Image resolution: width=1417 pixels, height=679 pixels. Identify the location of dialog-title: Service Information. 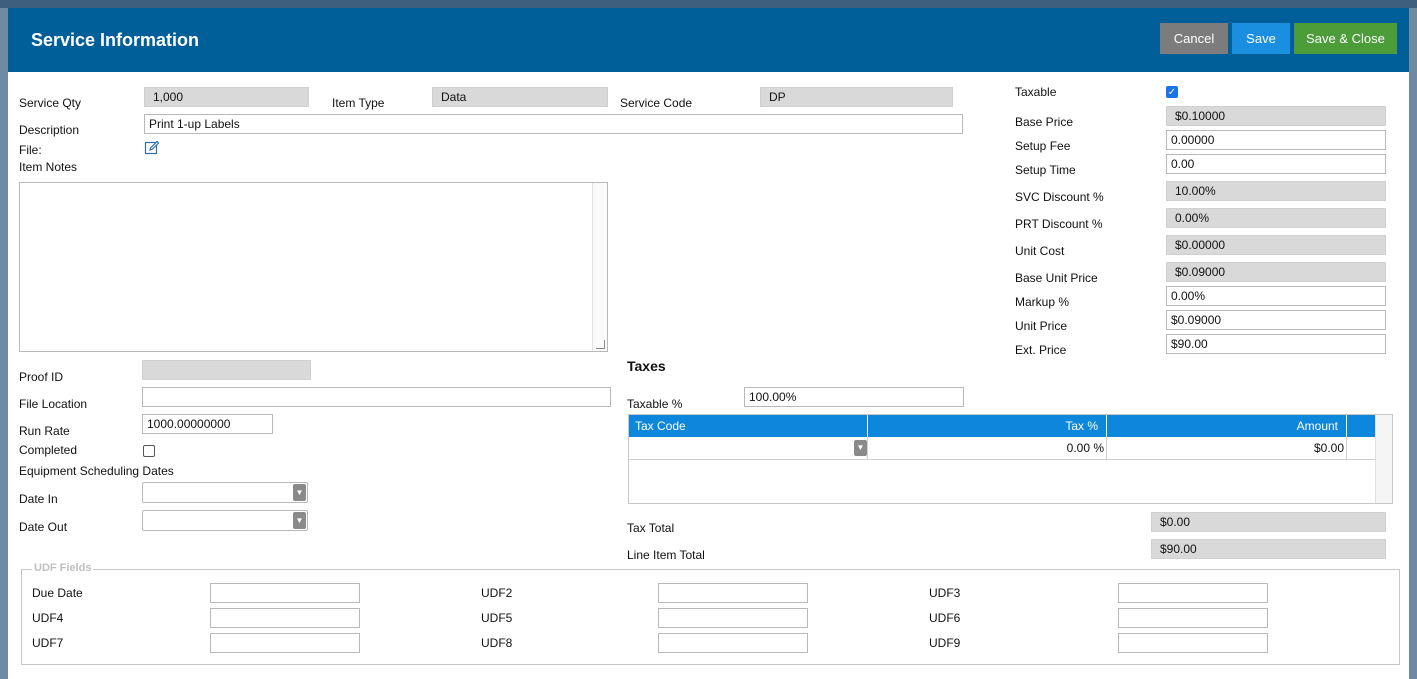
(115, 40).